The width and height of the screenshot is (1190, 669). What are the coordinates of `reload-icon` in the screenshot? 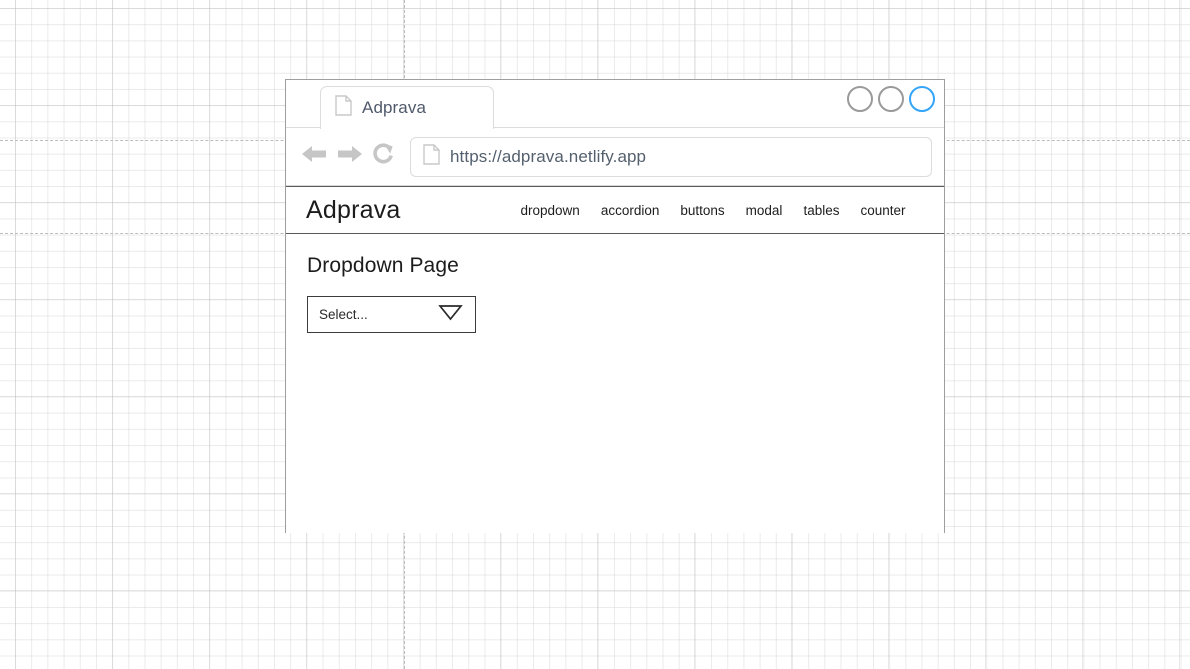 It's located at (383, 156).